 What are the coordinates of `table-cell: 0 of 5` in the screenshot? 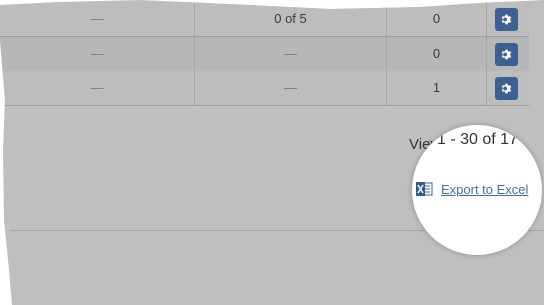 It's located at (291, 19).